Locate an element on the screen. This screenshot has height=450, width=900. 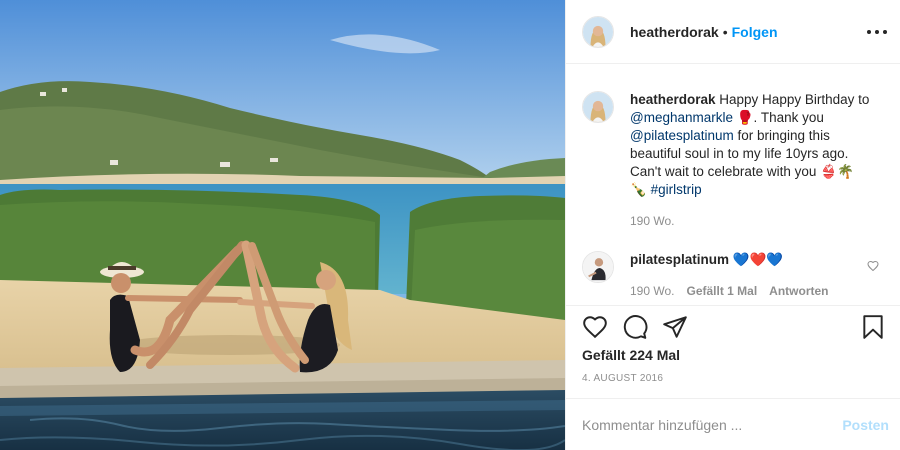
caption-text-part: Happy Happy Birthday to is located at coordinates (792, 99).